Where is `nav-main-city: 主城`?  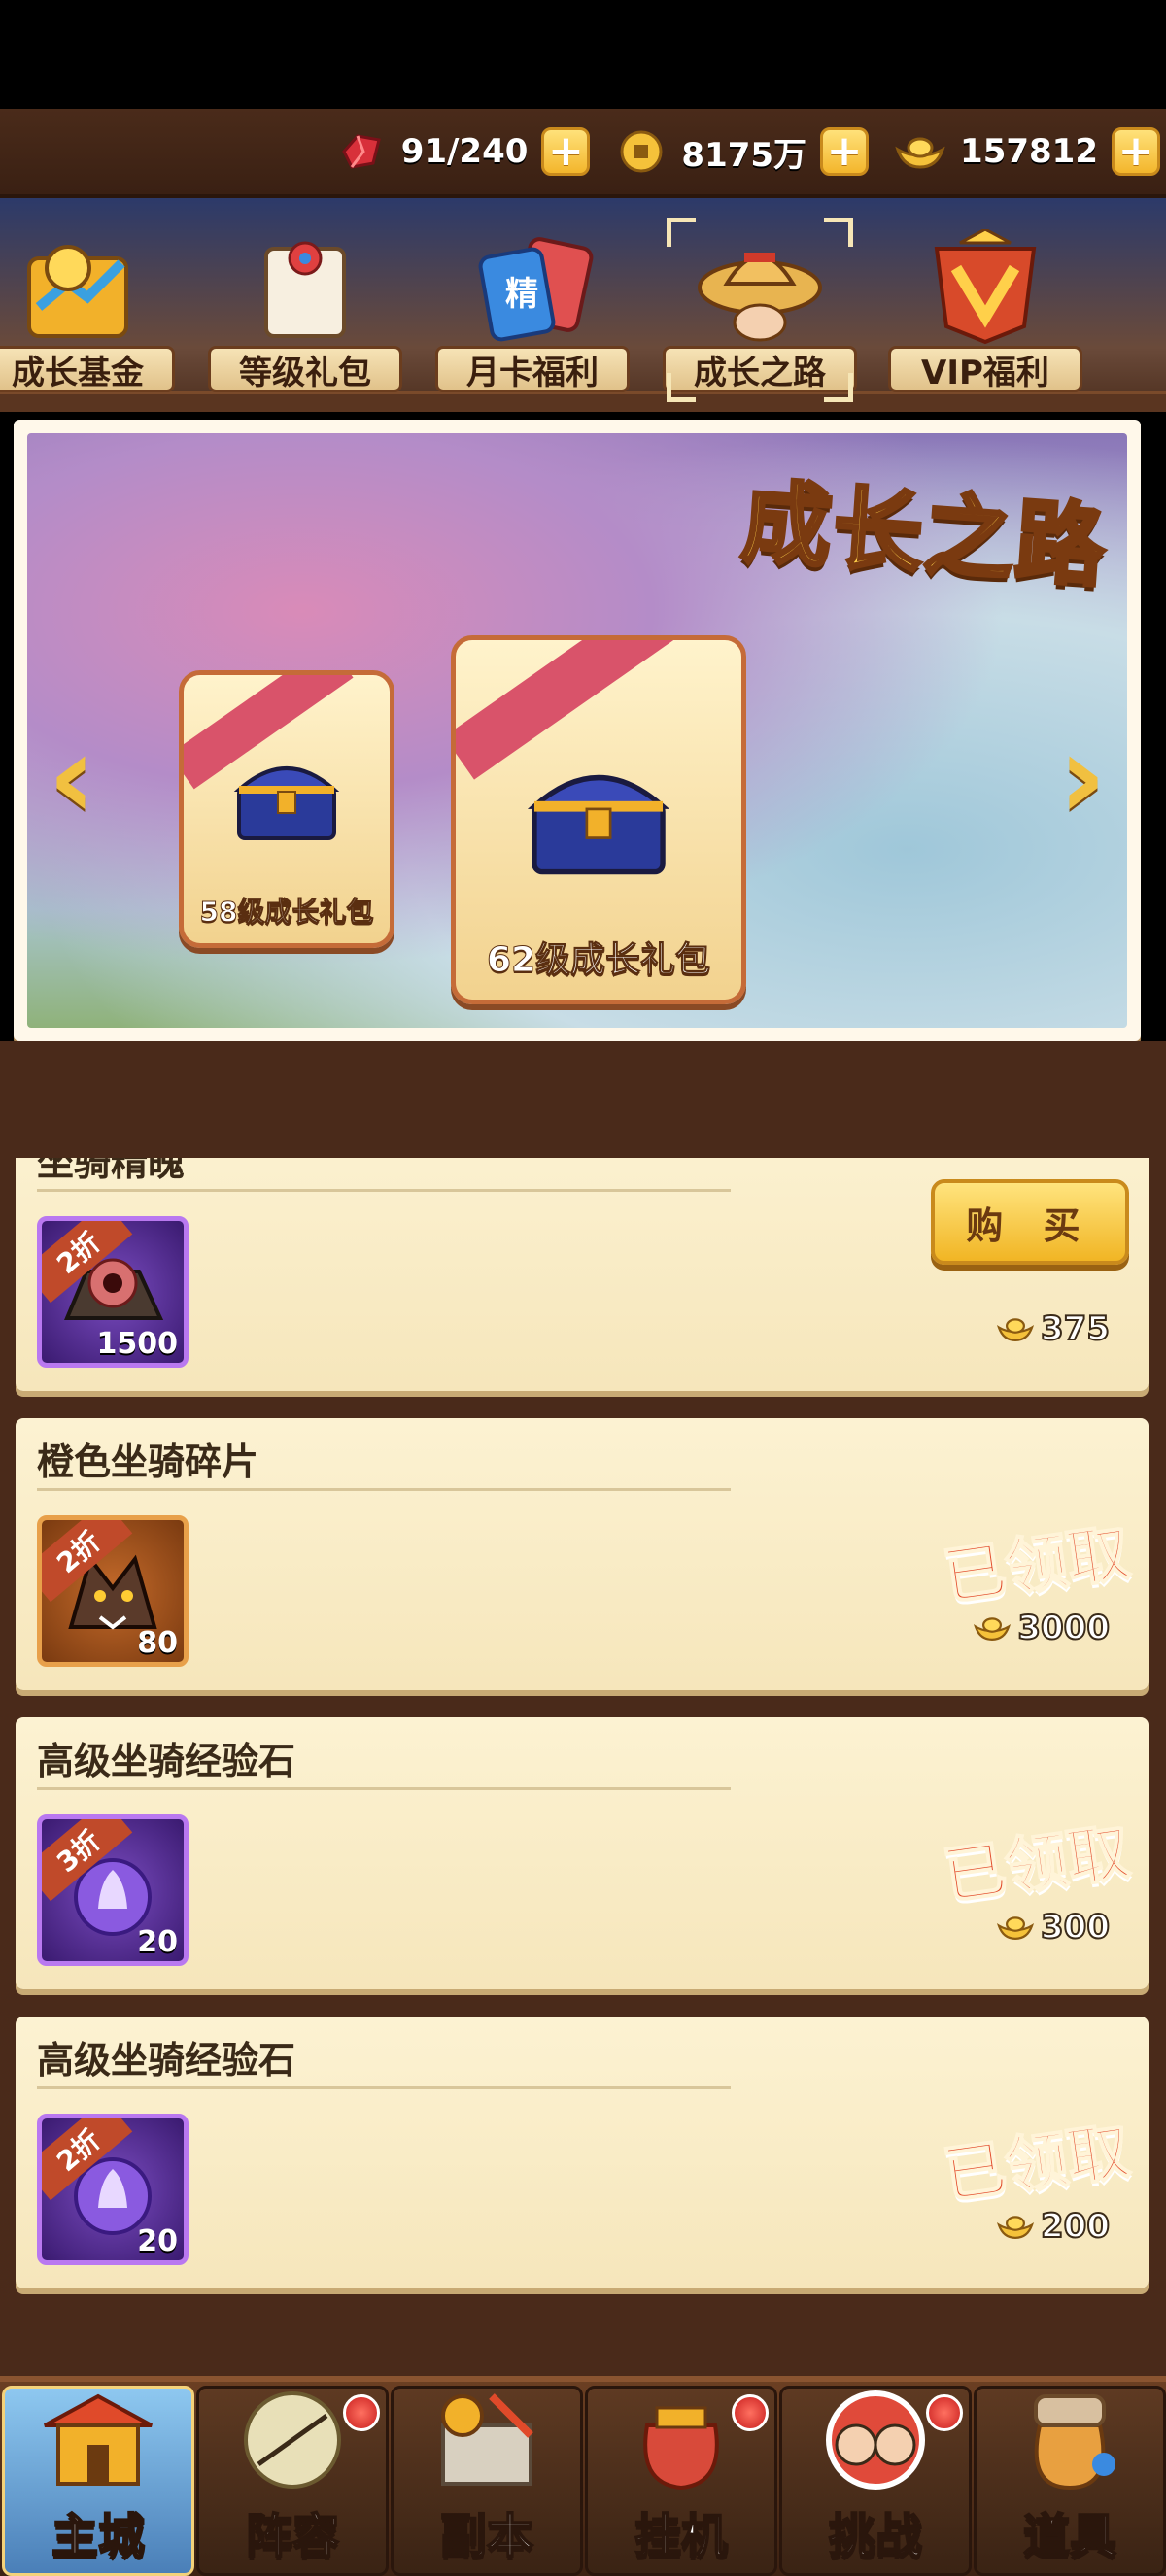
nav-main-city: 主城 is located at coordinates (98, 2481).